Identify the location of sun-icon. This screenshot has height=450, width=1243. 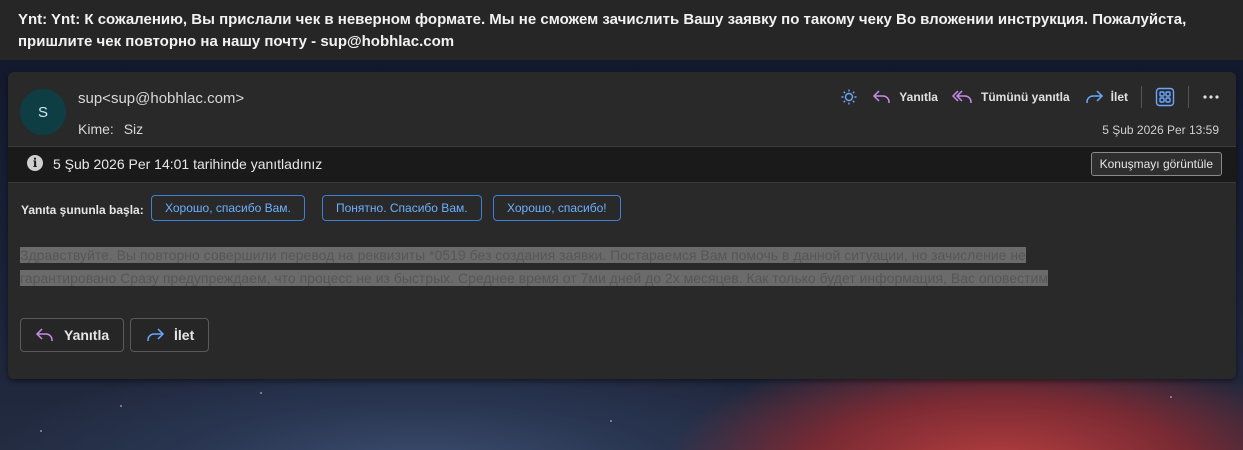
(849, 97).